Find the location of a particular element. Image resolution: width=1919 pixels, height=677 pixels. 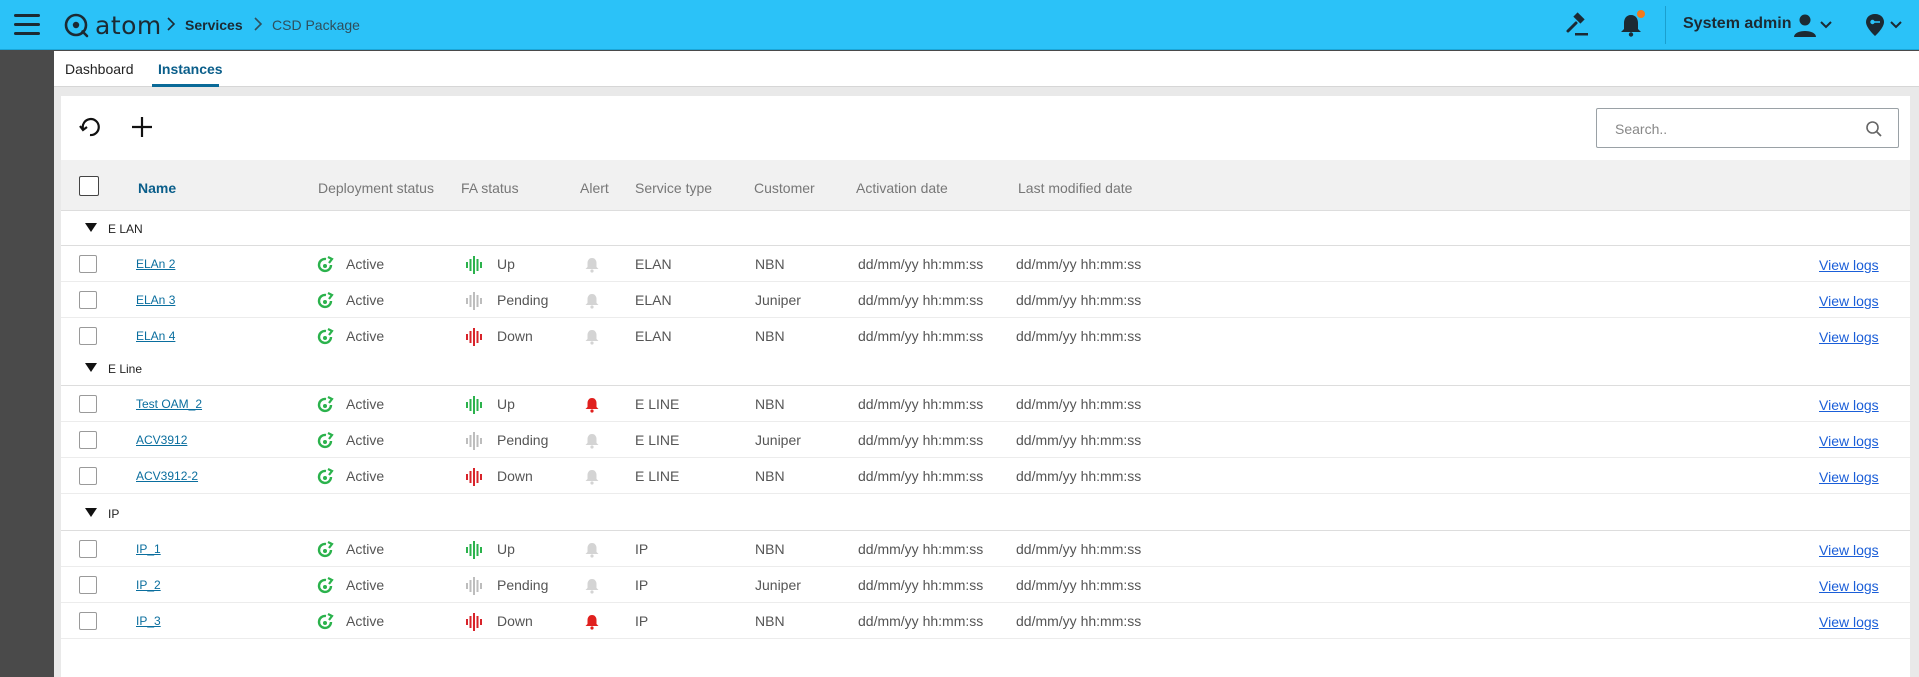

tab-dashboard: Dashboard is located at coordinates (99, 69).